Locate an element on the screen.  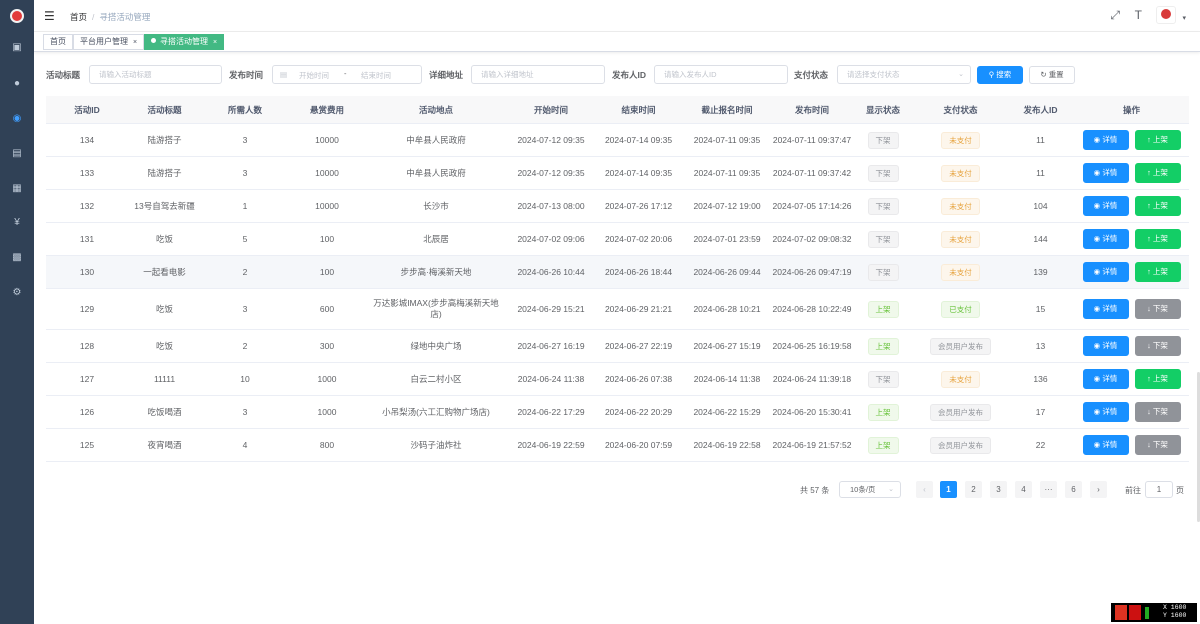
users-icon: ● is located at coordinates (17, 84).